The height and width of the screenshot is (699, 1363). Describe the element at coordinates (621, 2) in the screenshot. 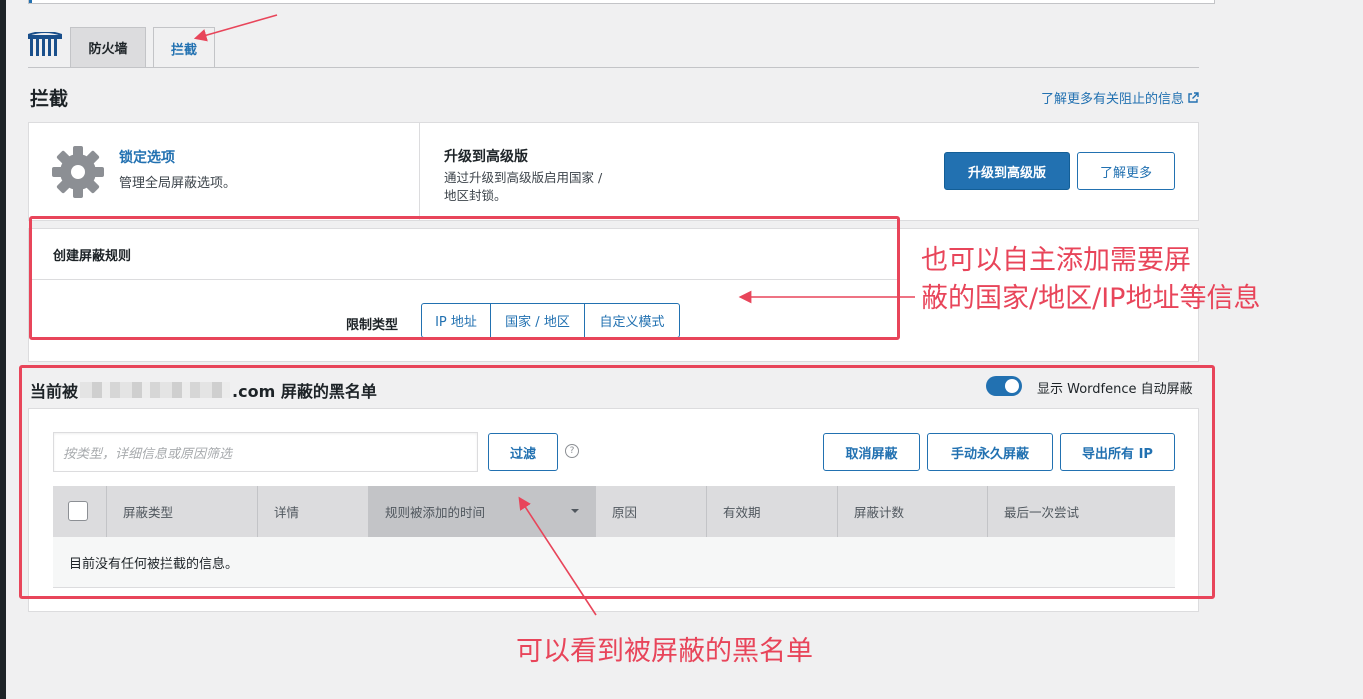

I see `top-field-edge` at that location.